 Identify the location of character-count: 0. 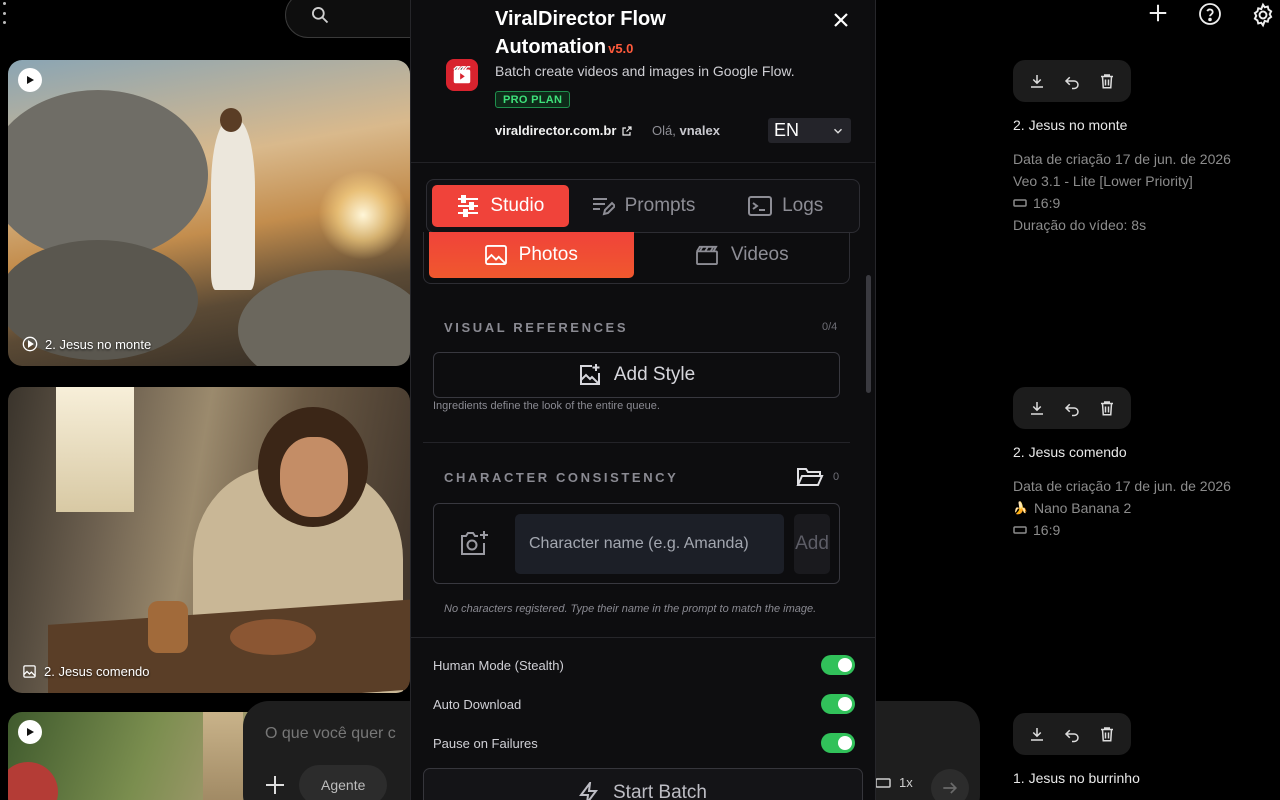
(836, 477).